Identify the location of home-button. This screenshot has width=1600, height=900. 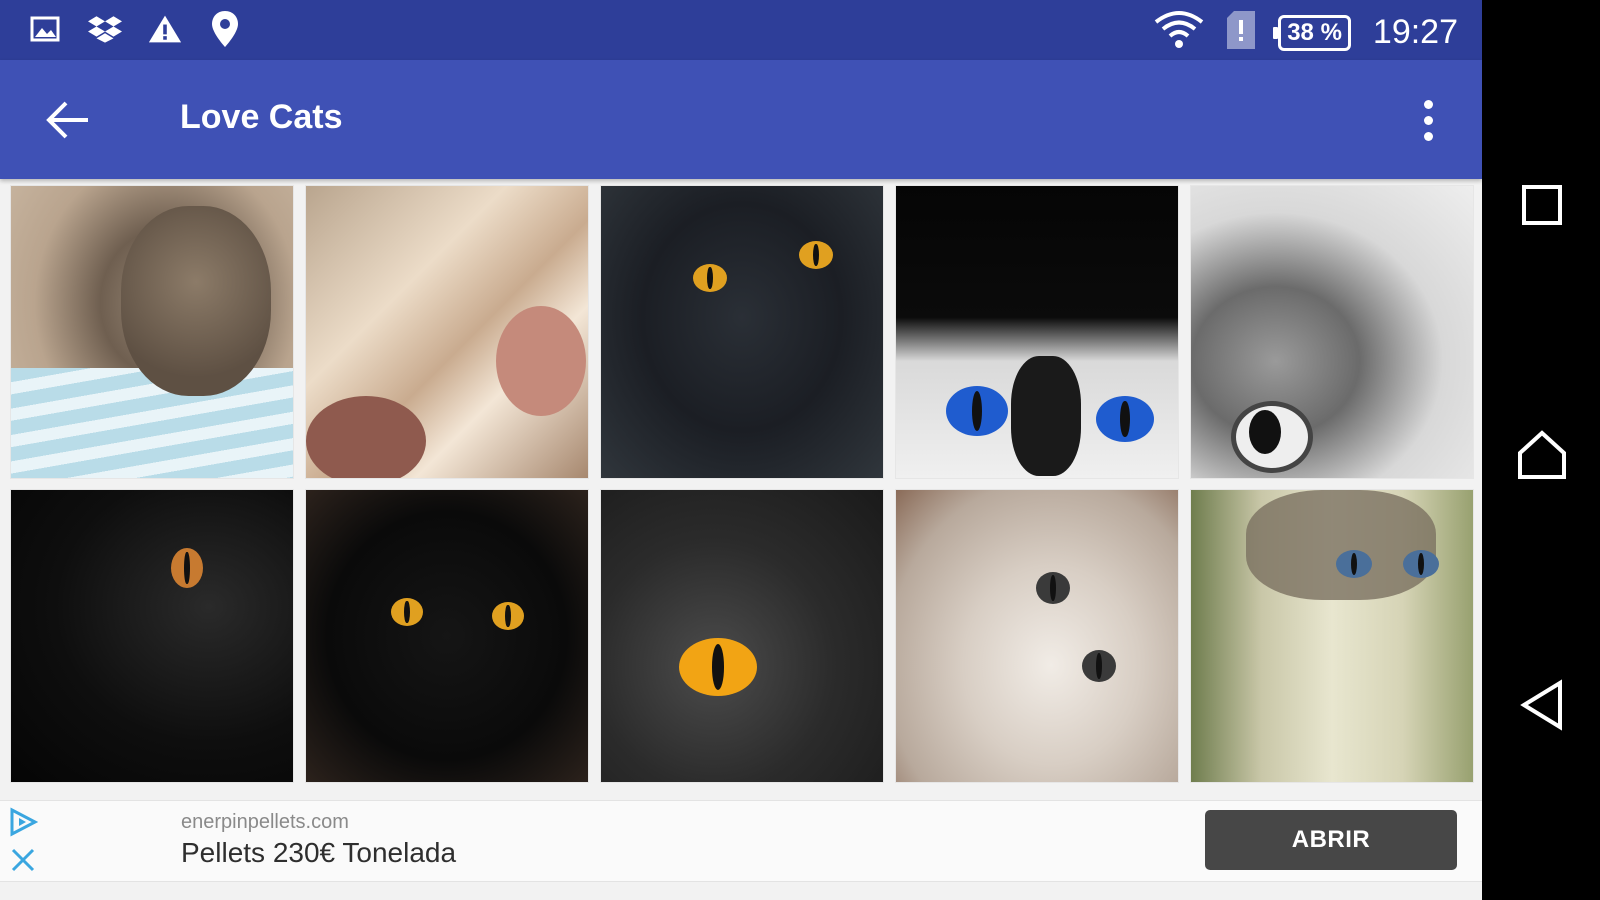
(1542, 455).